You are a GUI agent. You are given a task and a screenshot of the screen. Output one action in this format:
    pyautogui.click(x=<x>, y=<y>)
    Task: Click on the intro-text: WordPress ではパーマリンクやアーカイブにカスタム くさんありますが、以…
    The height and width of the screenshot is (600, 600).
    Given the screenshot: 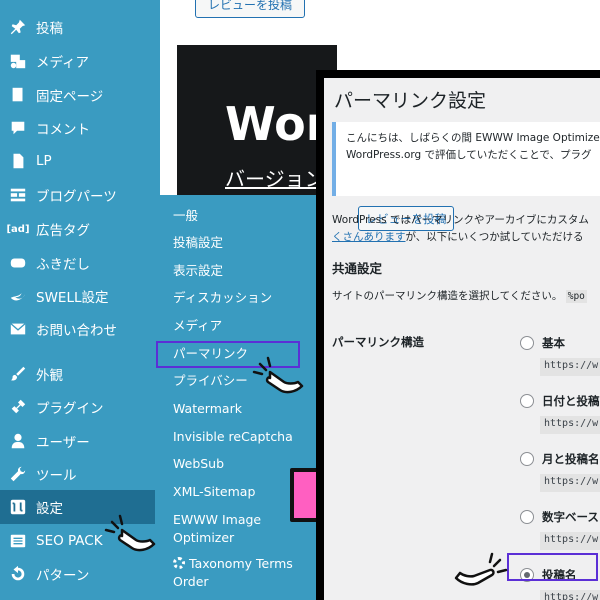 What is the action you would take?
    pyautogui.click(x=460, y=228)
    